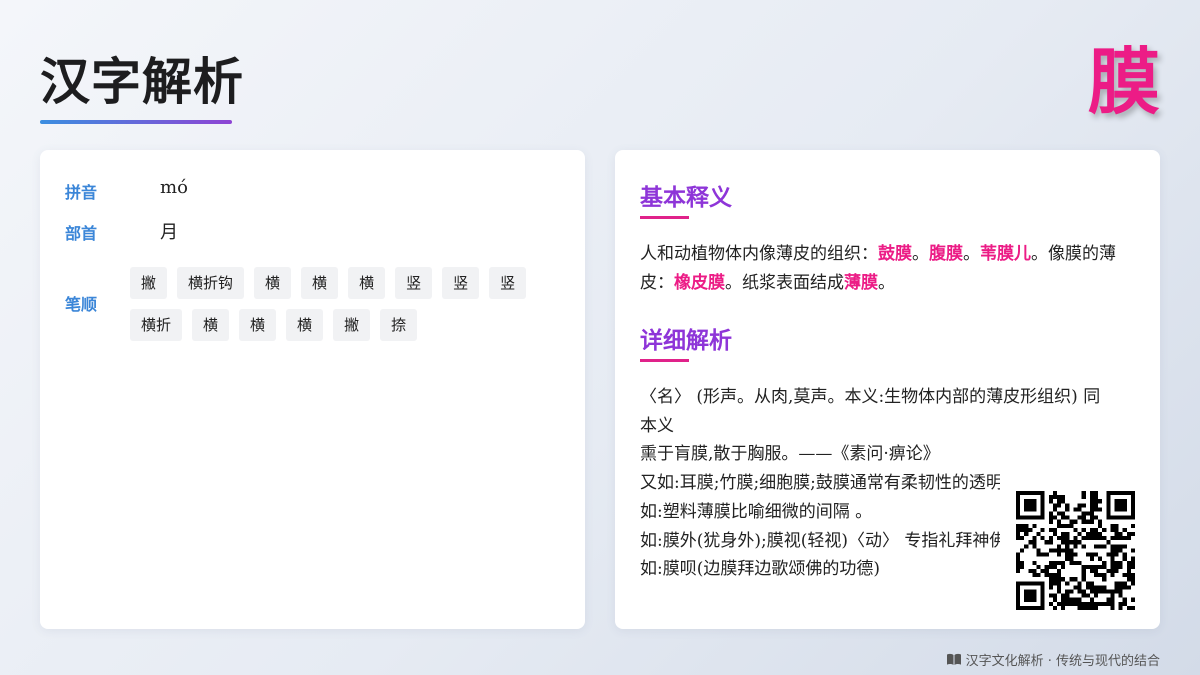 The image size is (1200, 675). Describe the element at coordinates (81, 233) in the screenshot. I see `radical-label: 部首` at that location.